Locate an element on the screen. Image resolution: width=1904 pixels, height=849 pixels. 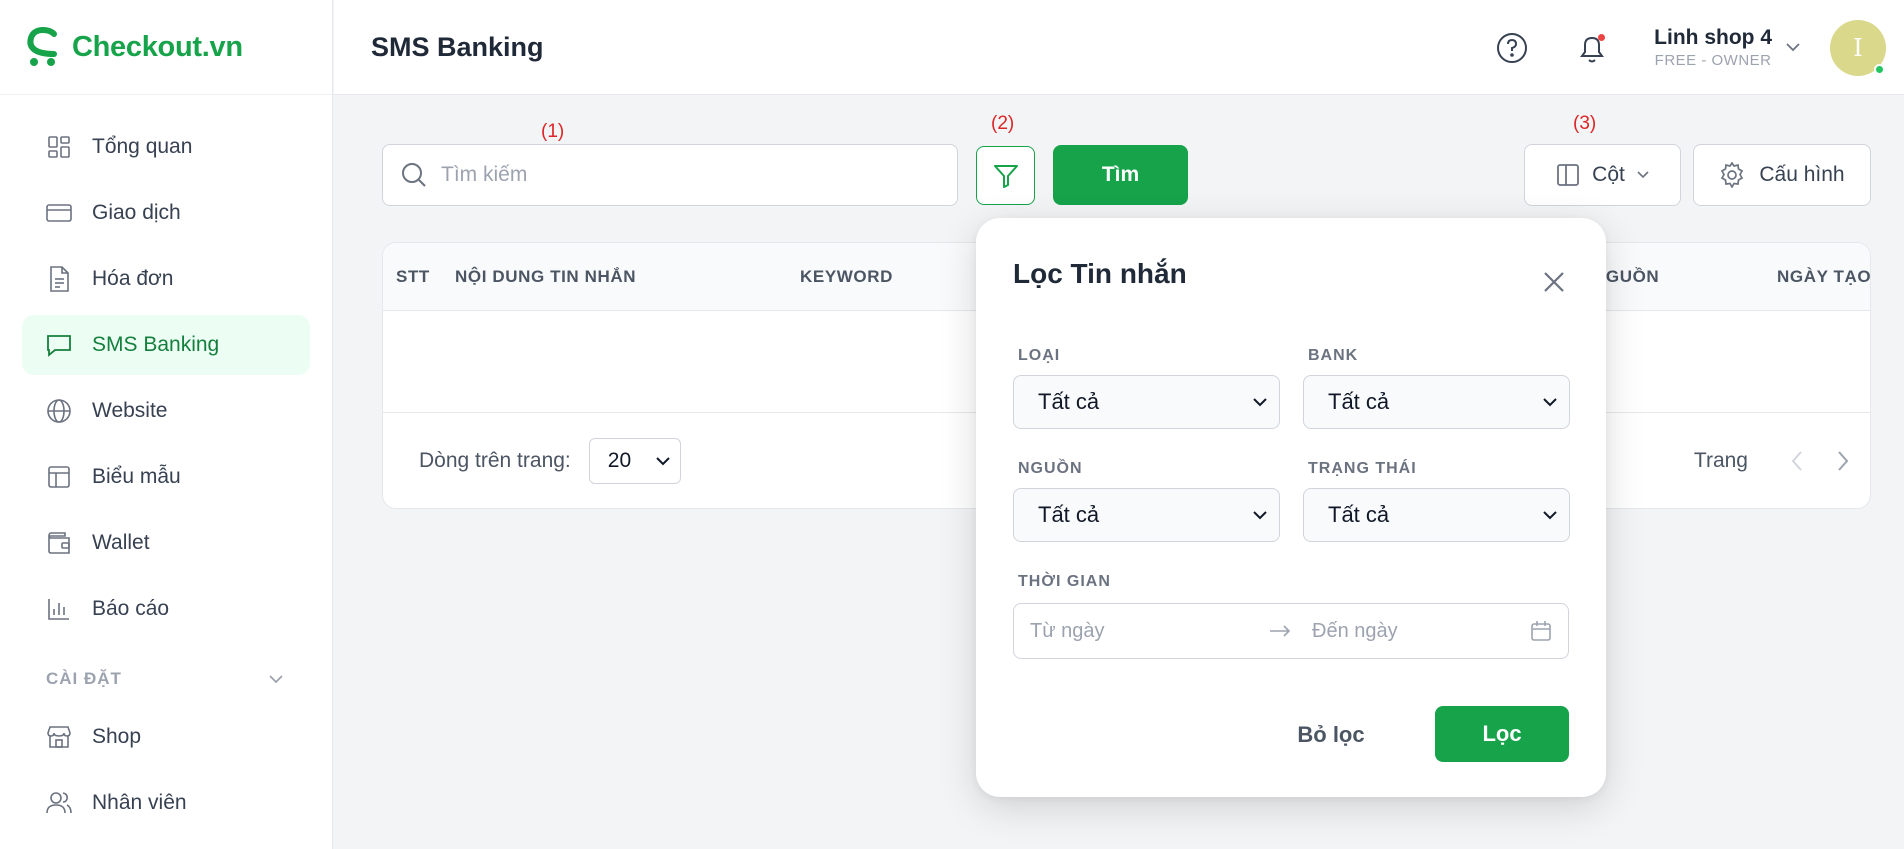
prev-page-icon is located at coordinates (1797, 461).